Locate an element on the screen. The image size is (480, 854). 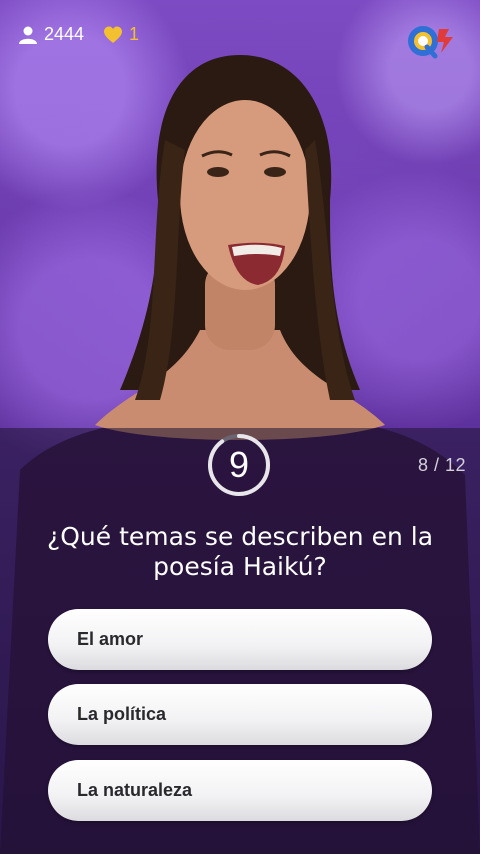
timer-value: 9 is located at coordinates (239, 464).